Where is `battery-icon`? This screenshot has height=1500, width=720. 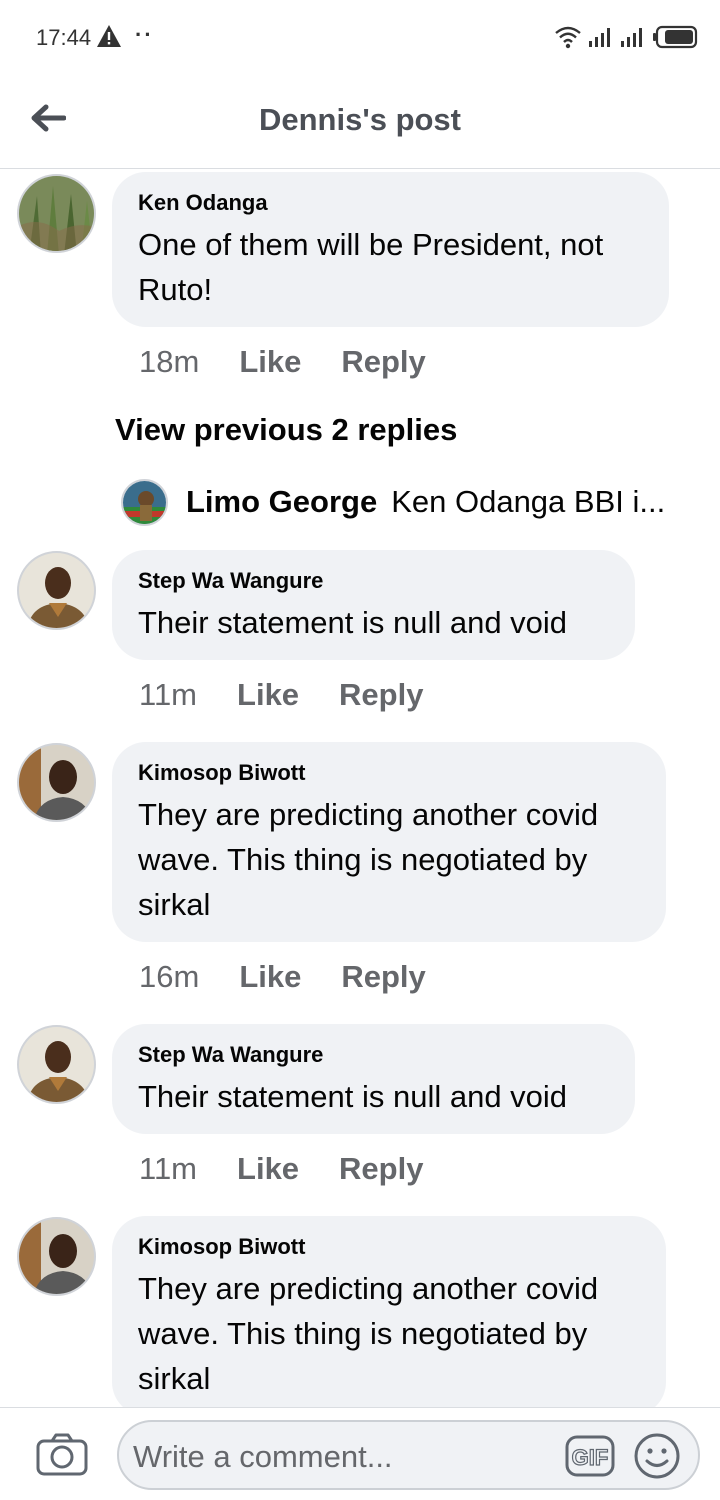
battery-icon is located at coordinates (675, 37).